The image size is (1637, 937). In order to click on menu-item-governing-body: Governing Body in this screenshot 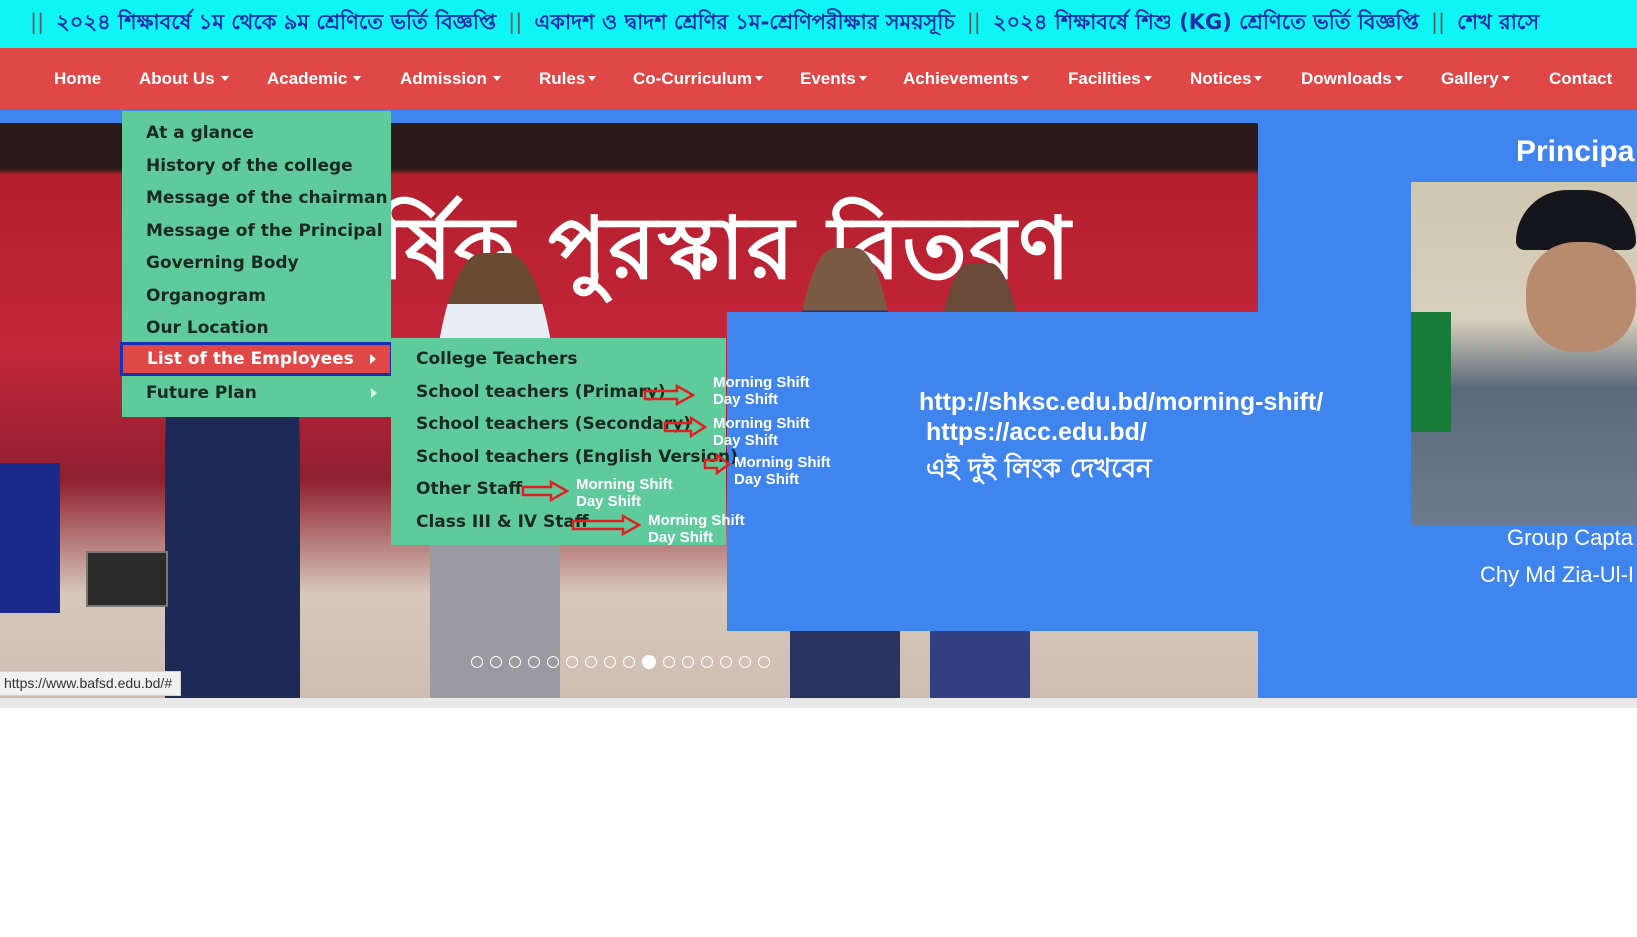, I will do `click(256, 263)`.